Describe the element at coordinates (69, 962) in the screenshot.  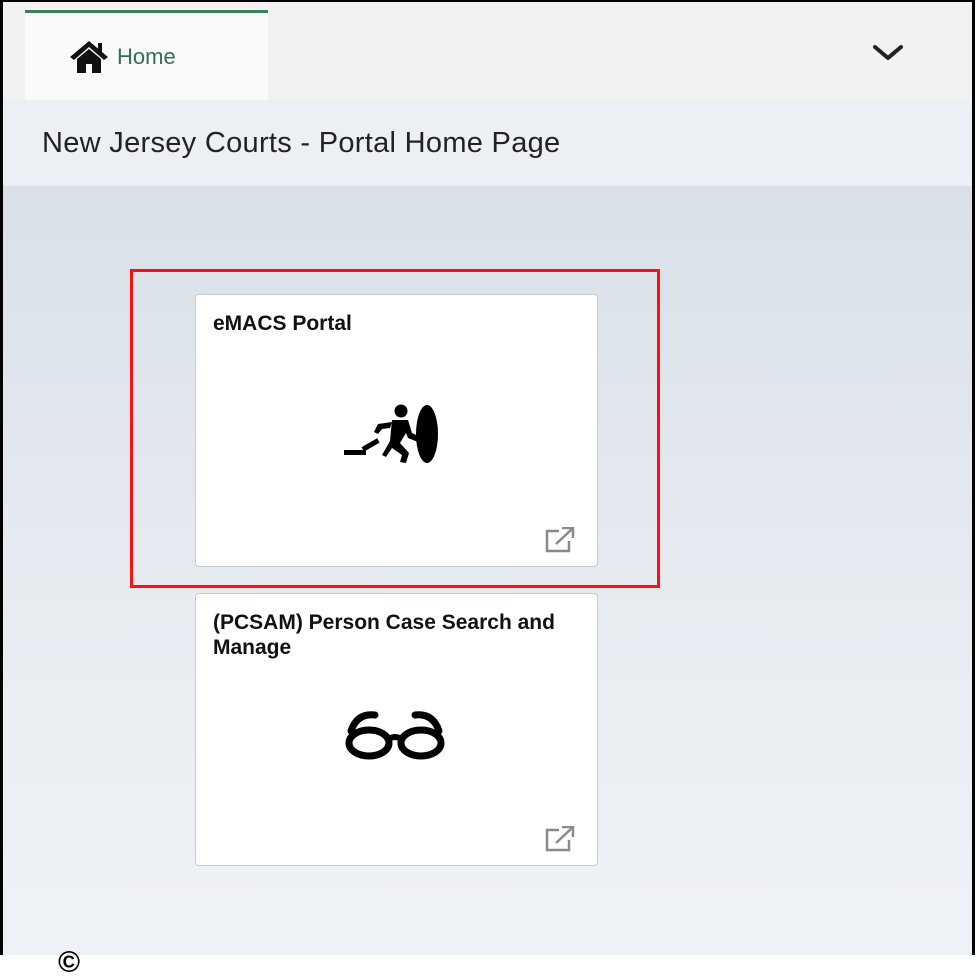
I see `copyright-symbol: ©` at that location.